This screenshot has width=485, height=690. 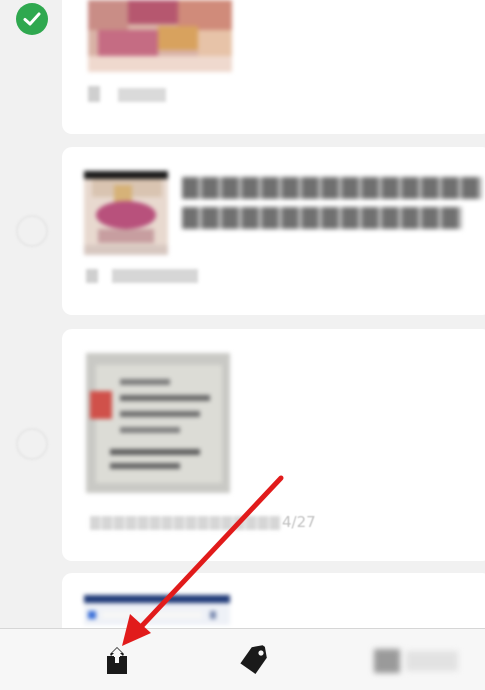 I want to click on share-icon, so click(x=117, y=660).